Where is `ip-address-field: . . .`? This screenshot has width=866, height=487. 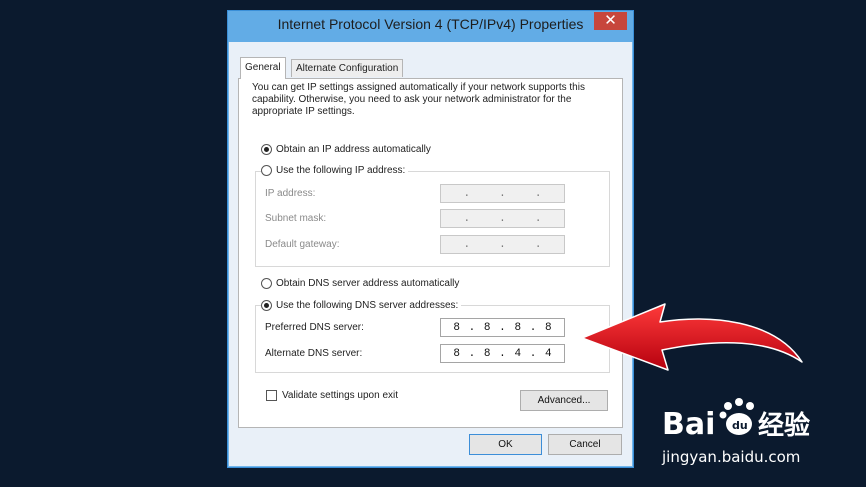 ip-address-field: . . . is located at coordinates (502, 193).